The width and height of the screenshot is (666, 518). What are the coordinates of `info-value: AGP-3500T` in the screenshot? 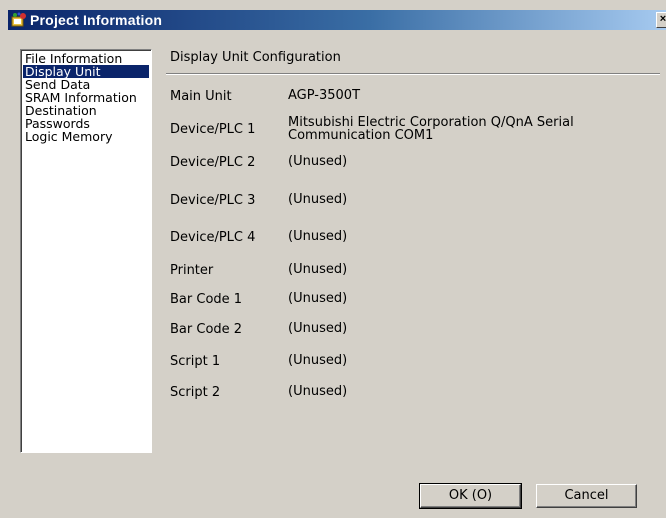 It's located at (324, 95).